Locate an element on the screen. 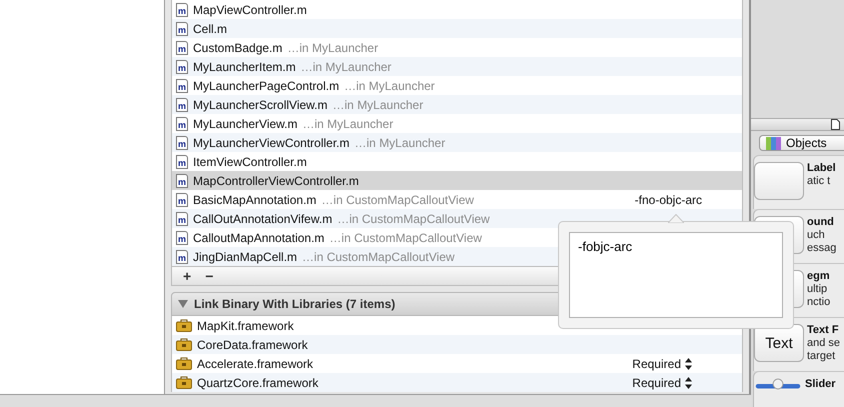  object-description: ultip is located at coordinates (817, 289).